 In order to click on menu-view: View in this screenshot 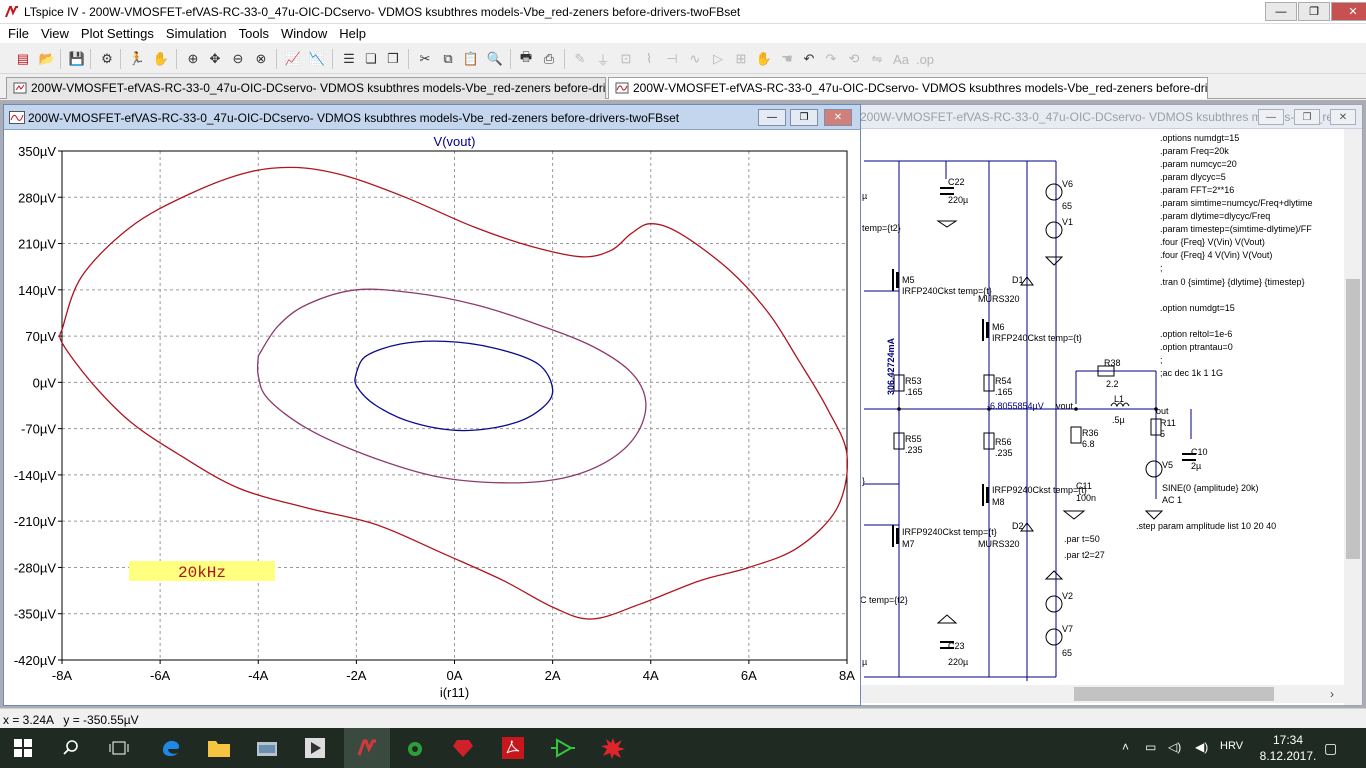, I will do `click(55, 33)`.